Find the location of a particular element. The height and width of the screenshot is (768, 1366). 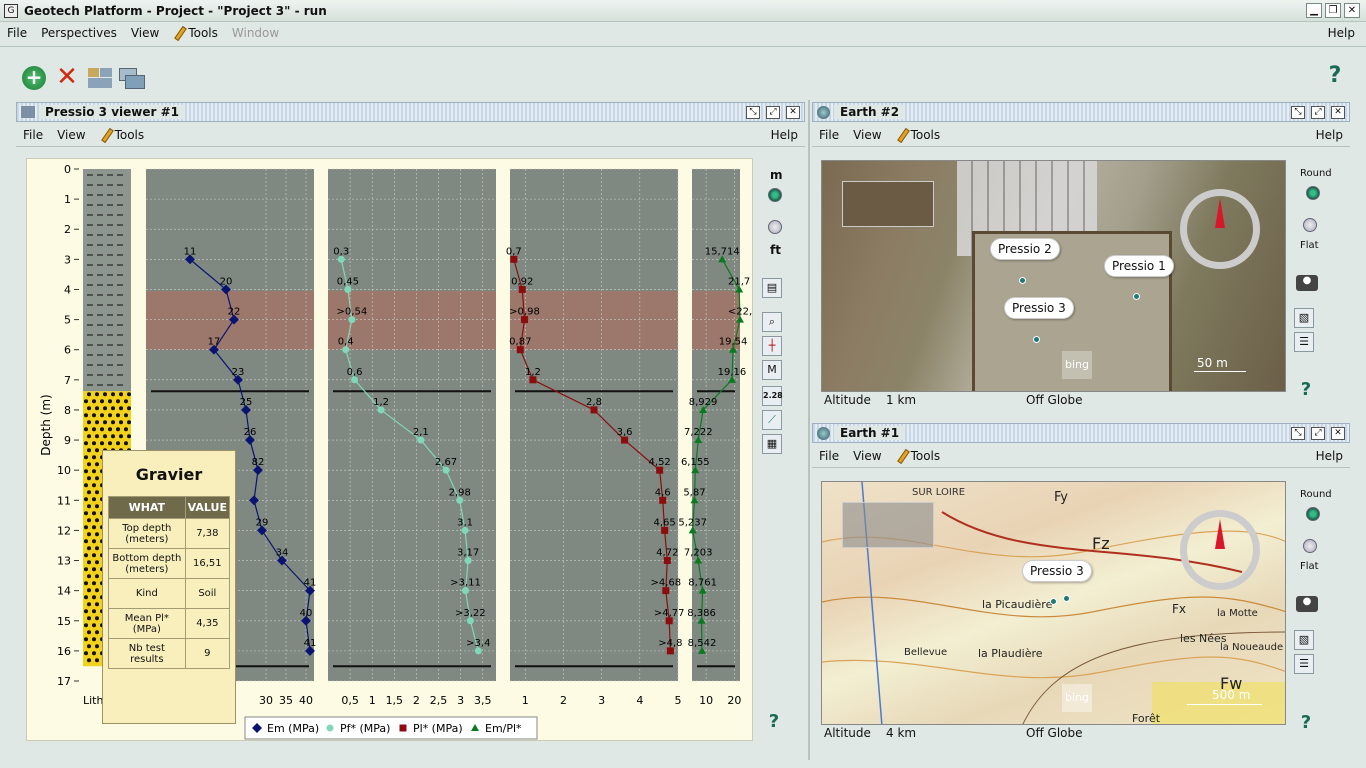

earth1-menu-view: View is located at coordinates (867, 456).